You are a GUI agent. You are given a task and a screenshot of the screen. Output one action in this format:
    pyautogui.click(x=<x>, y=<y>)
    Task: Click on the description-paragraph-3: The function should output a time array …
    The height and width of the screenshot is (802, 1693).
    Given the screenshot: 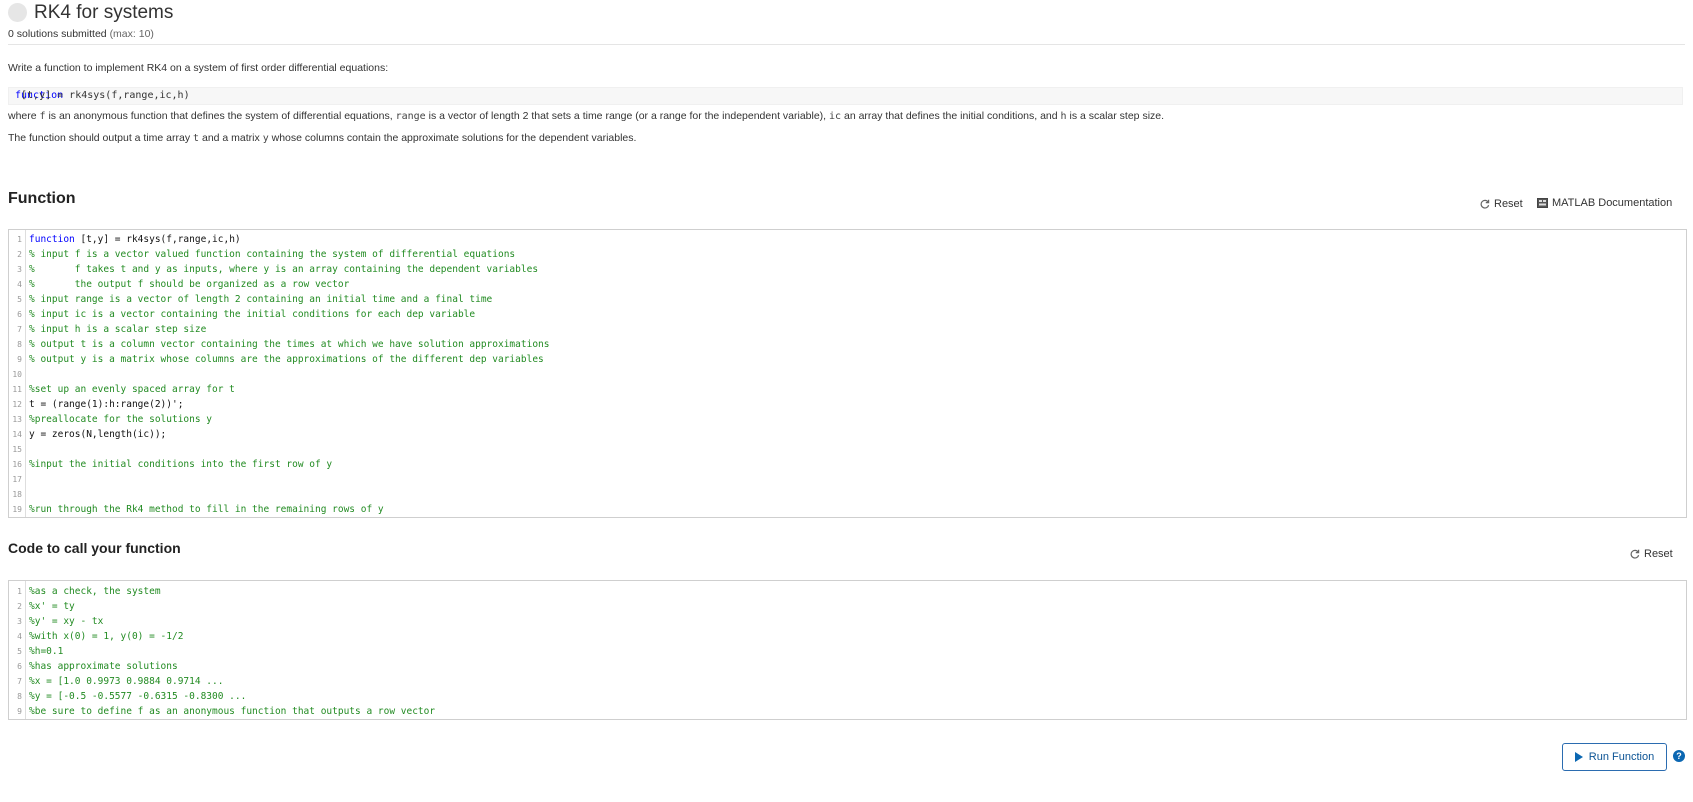 What is the action you would take?
    pyautogui.click(x=322, y=138)
    